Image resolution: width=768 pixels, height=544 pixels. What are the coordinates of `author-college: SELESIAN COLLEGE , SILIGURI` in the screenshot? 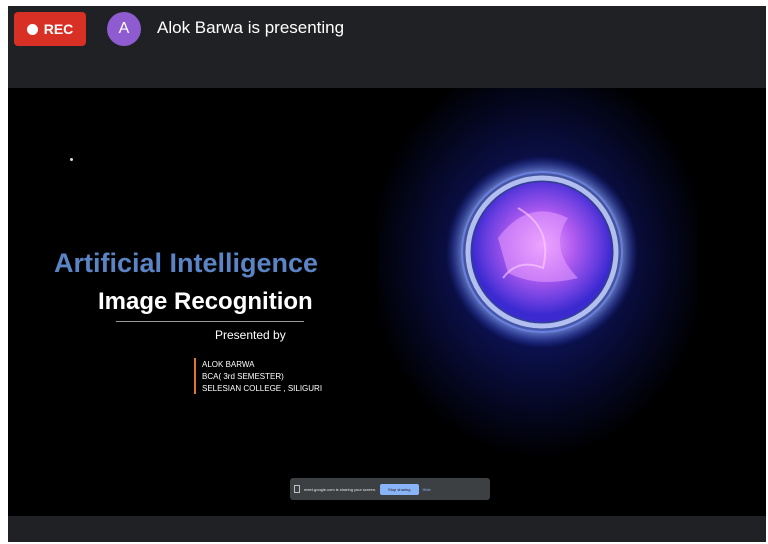 It's located at (262, 388).